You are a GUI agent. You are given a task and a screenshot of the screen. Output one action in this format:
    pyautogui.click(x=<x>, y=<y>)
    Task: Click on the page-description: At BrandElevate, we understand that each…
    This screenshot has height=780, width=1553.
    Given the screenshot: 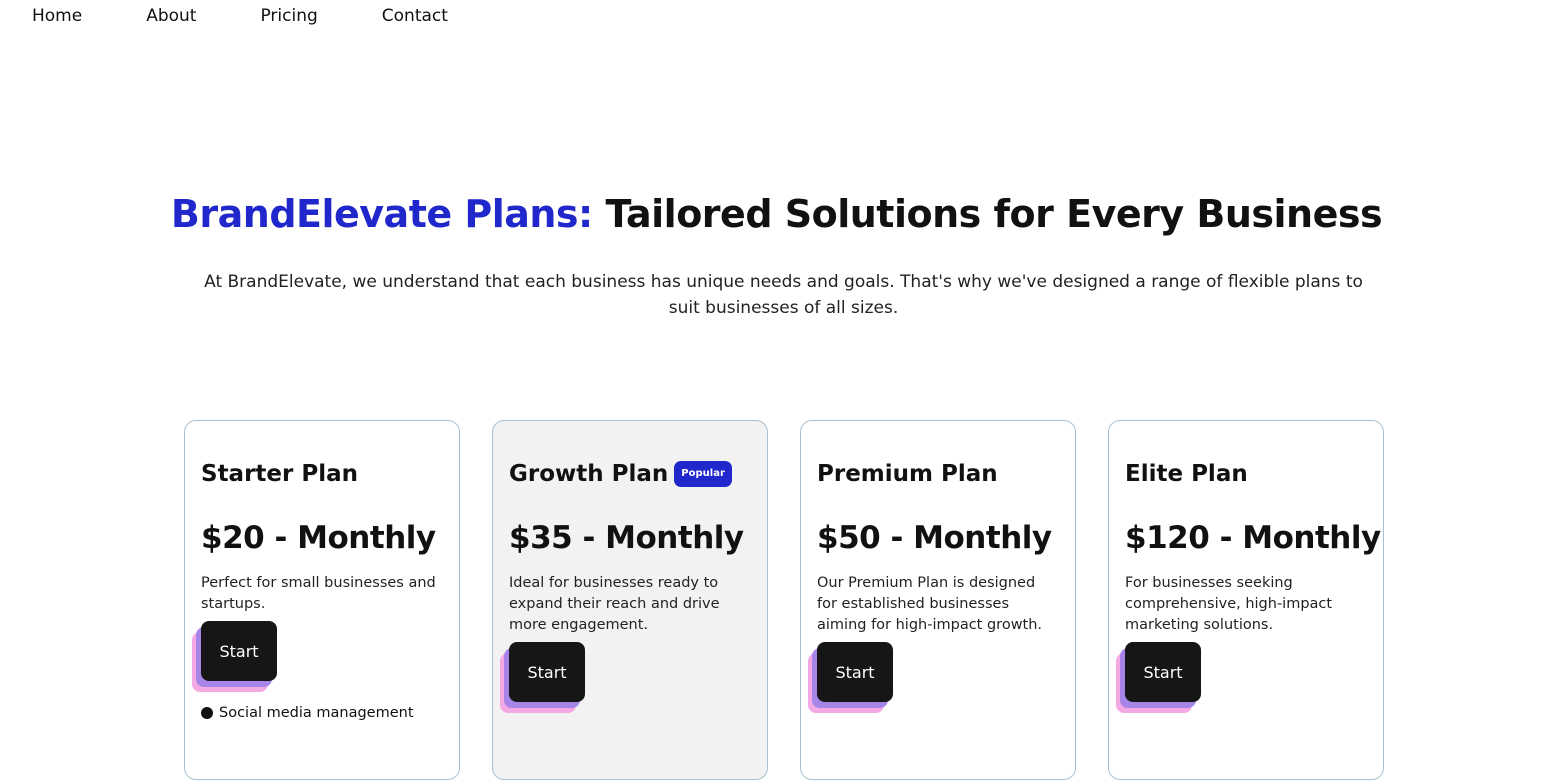 What is the action you would take?
    pyautogui.click(x=783, y=295)
    